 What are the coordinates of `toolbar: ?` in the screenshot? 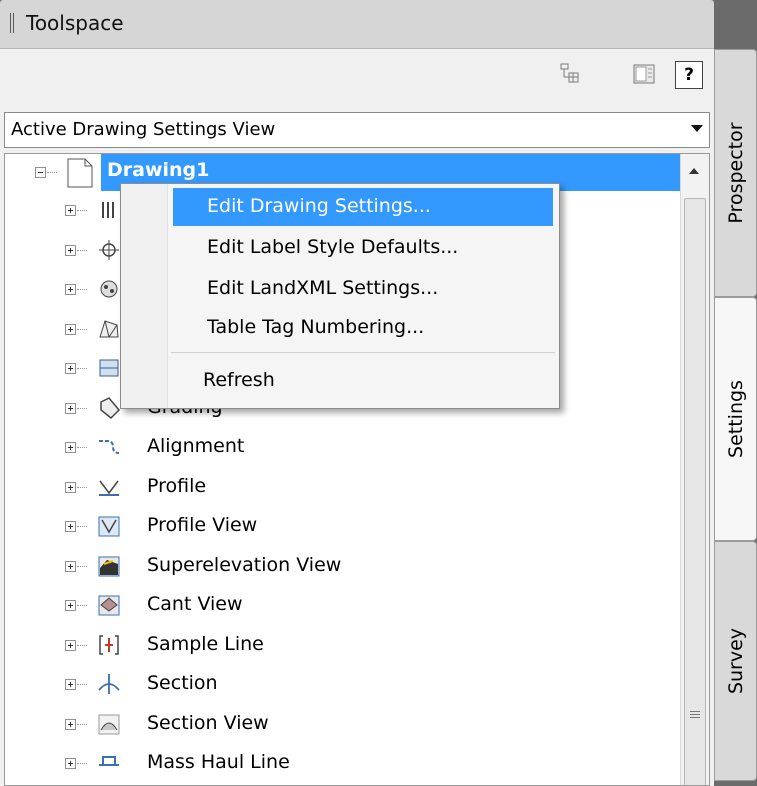 It's located at (357, 74).